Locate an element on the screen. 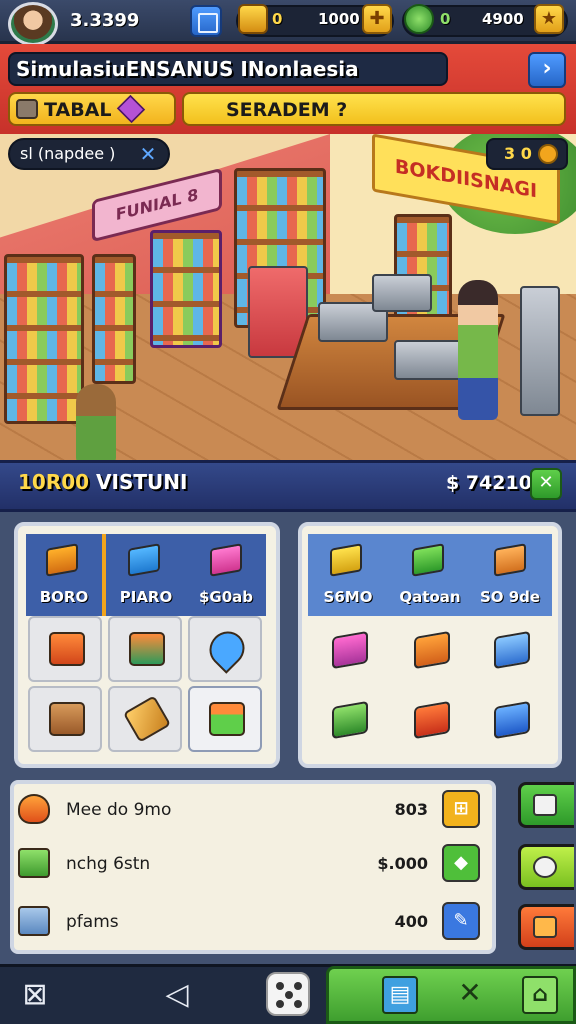 This screenshot has width=576, height=1024. inventory-slot-selected is located at coordinates (225, 719).